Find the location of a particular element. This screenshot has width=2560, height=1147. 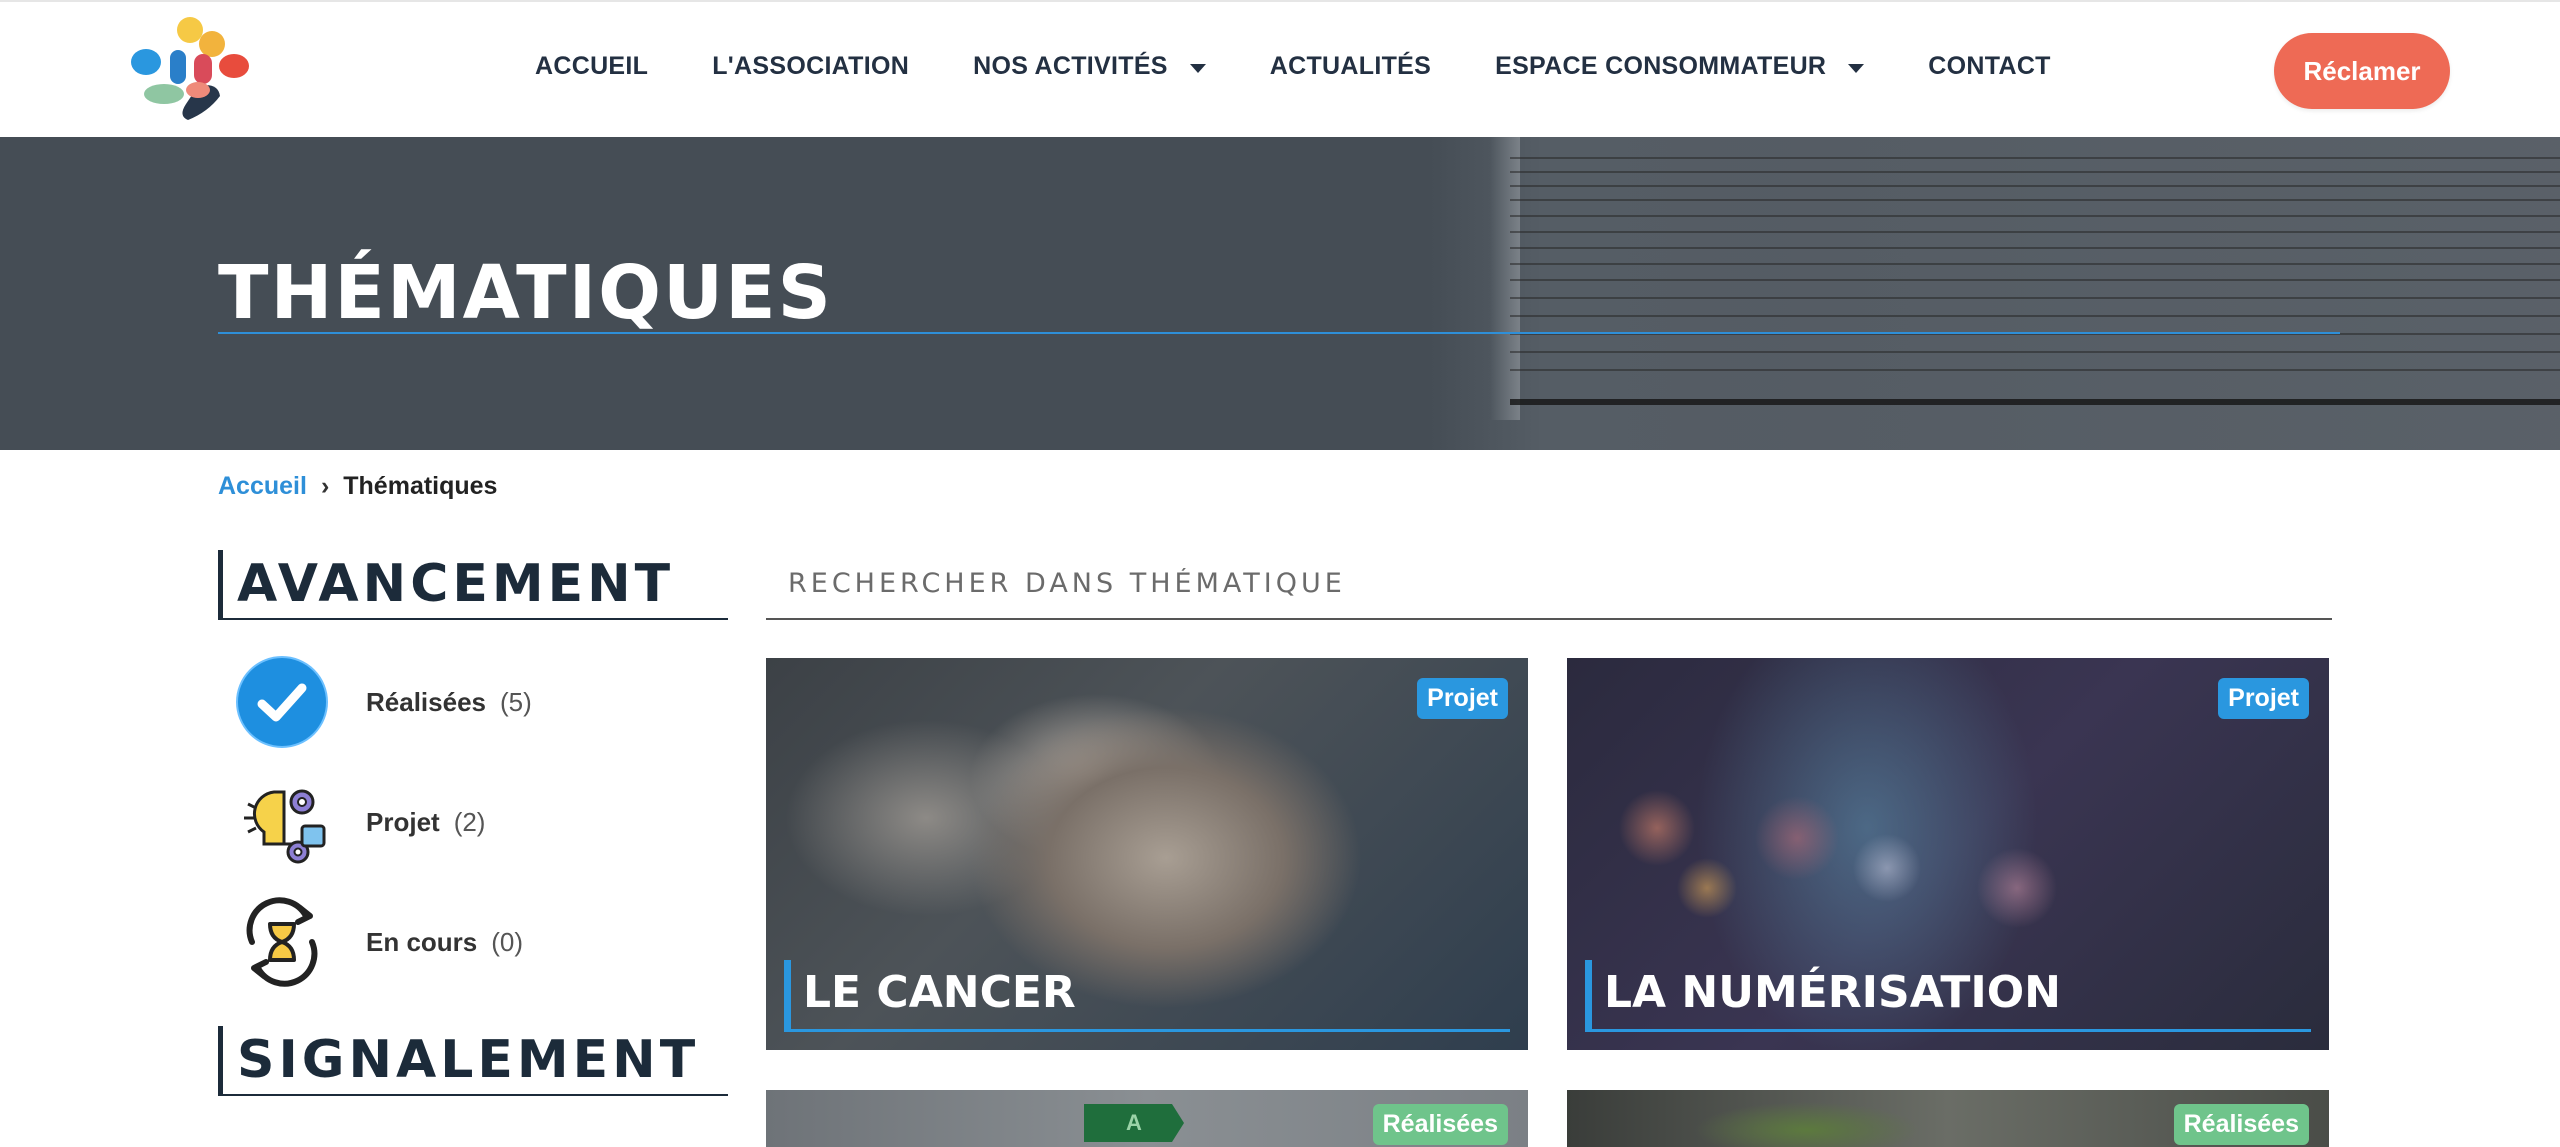

signalement-heading: SIGNALEMENT is located at coordinates (473, 1061).